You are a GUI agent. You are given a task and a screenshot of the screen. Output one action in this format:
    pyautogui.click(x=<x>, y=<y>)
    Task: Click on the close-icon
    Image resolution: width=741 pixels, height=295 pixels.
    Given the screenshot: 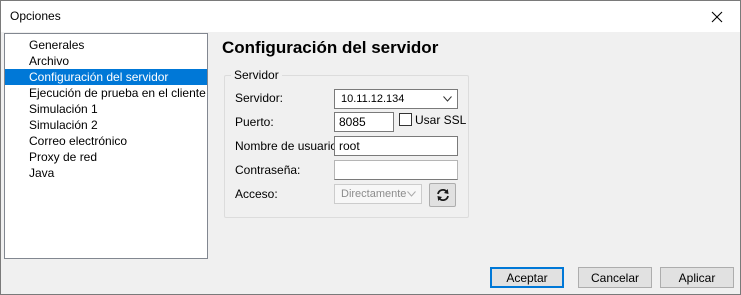 What is the action you would take?
    pyautogui.click(x=717, y=16)
    